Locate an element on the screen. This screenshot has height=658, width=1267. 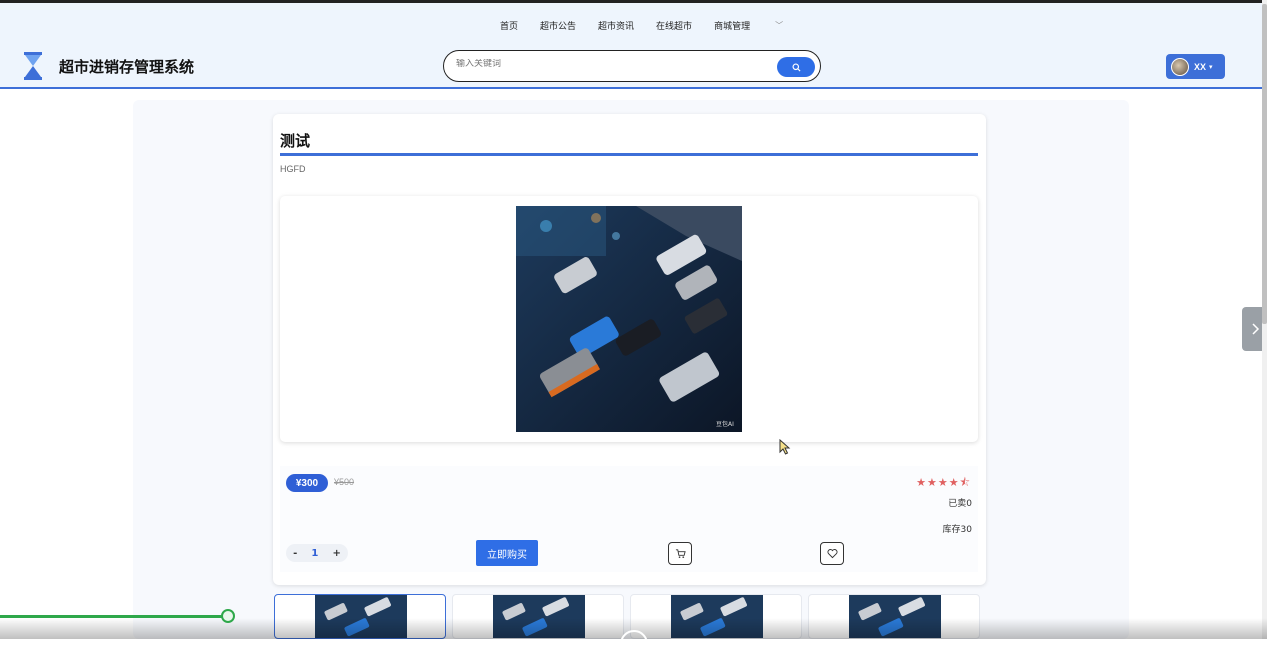
scrollbar-thumb is located at coordinates (1264, 164).